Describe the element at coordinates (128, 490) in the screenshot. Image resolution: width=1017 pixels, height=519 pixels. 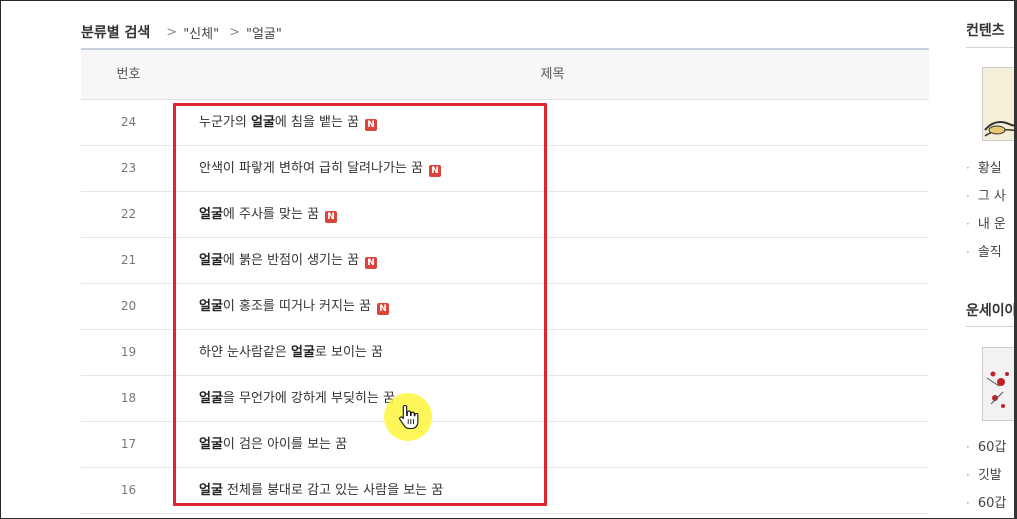
I see `row-number: 16` at that location.